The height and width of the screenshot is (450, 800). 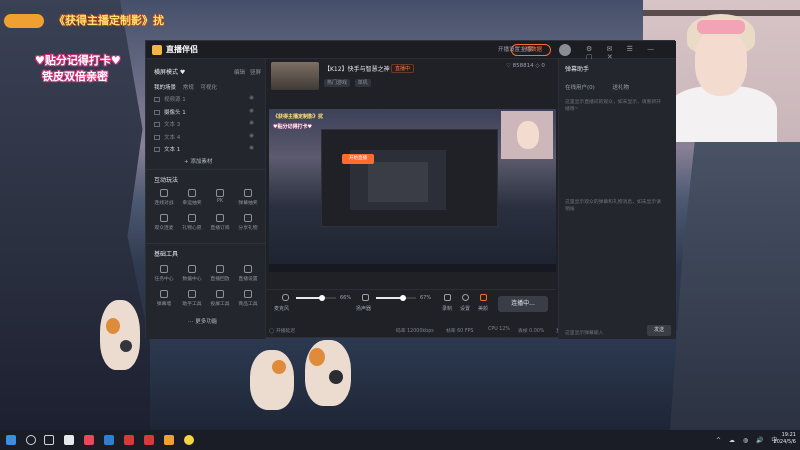 I want to click on tool-label: 投屏工具, so click(x=220, y=304).